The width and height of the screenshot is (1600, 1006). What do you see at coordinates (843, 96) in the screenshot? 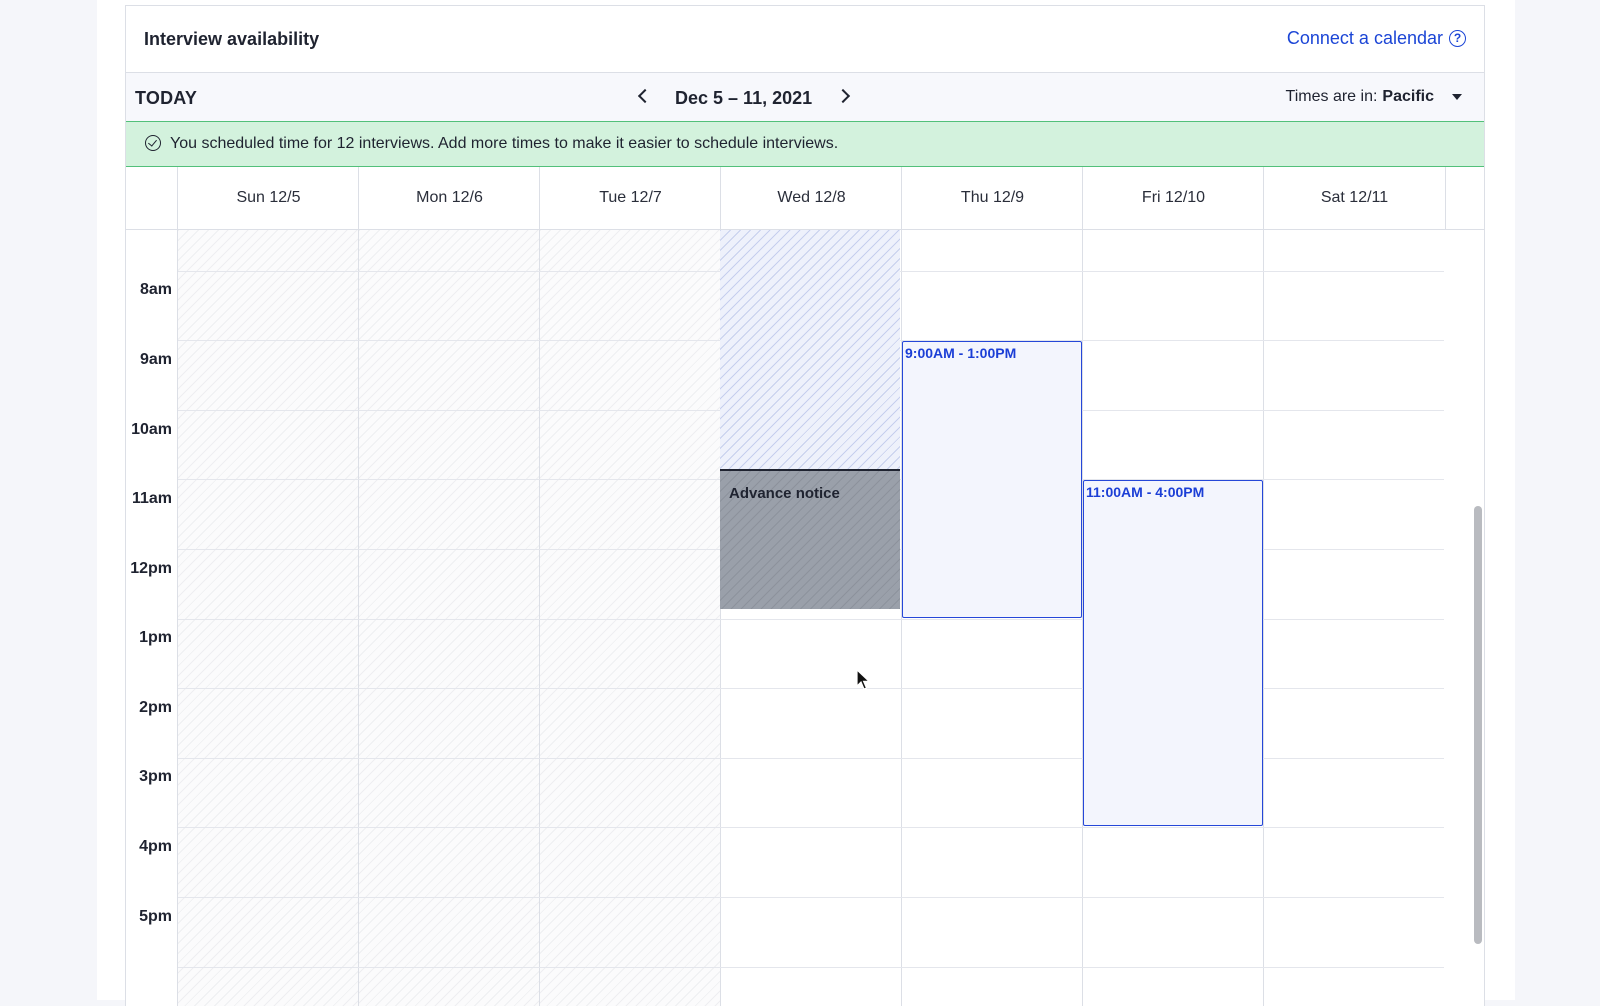
I see `chevron-right-icon` at bounding box center [843, 96].